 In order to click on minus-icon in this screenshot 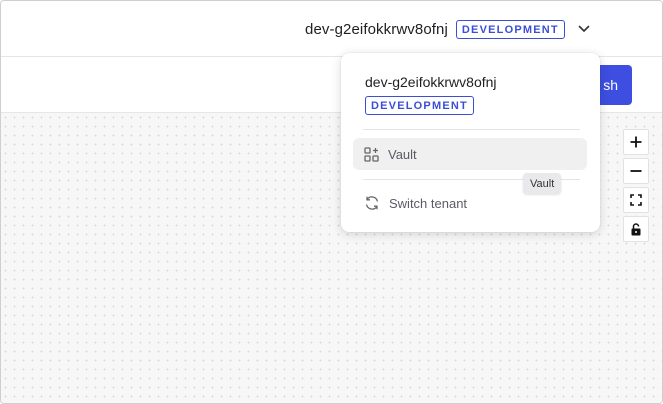, I will do `click(636, 171)`.